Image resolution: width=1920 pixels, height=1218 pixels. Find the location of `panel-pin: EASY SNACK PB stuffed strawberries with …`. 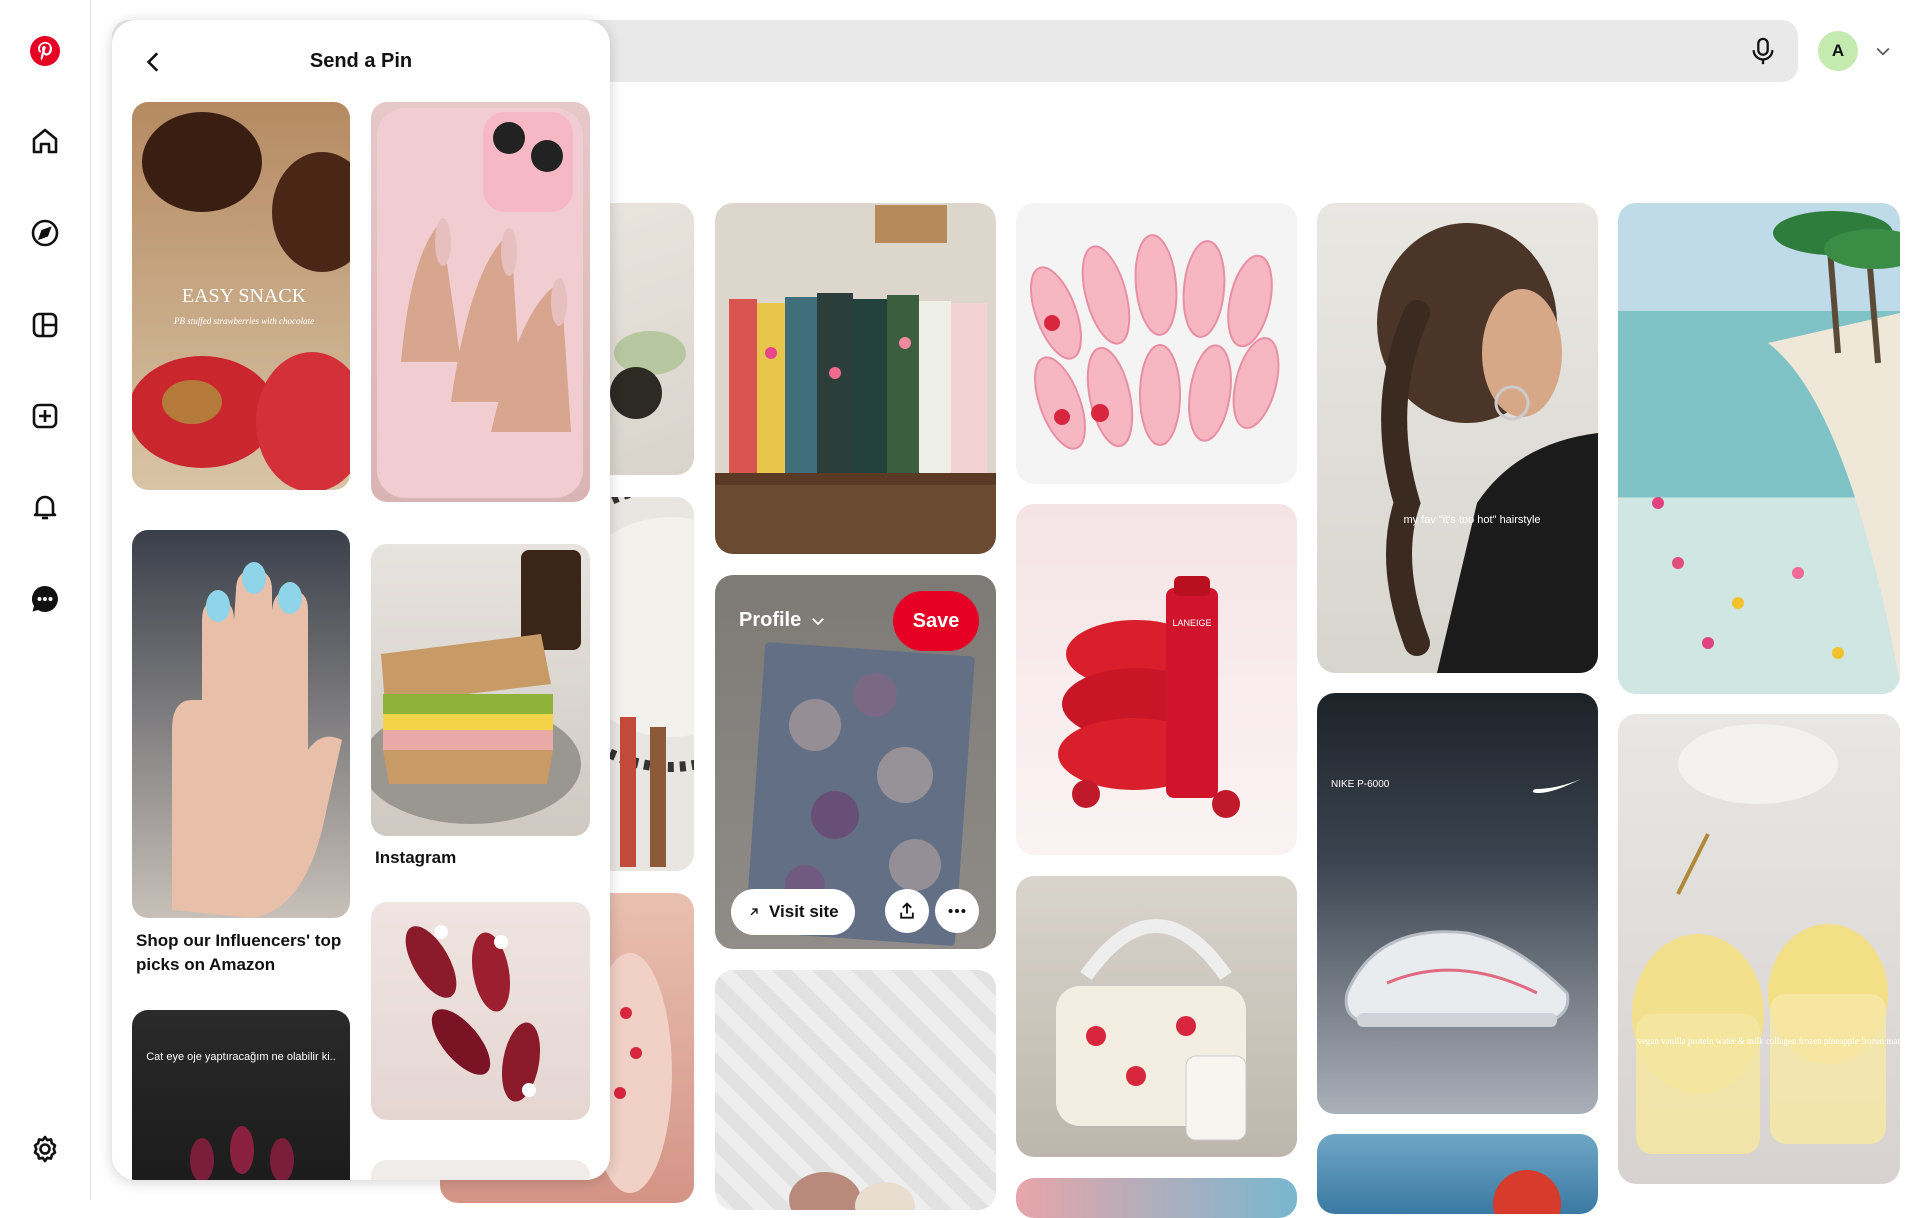

panel-pin: EASY SNACK PB stuffed strawberries with … is located at coordinates (241, 296).